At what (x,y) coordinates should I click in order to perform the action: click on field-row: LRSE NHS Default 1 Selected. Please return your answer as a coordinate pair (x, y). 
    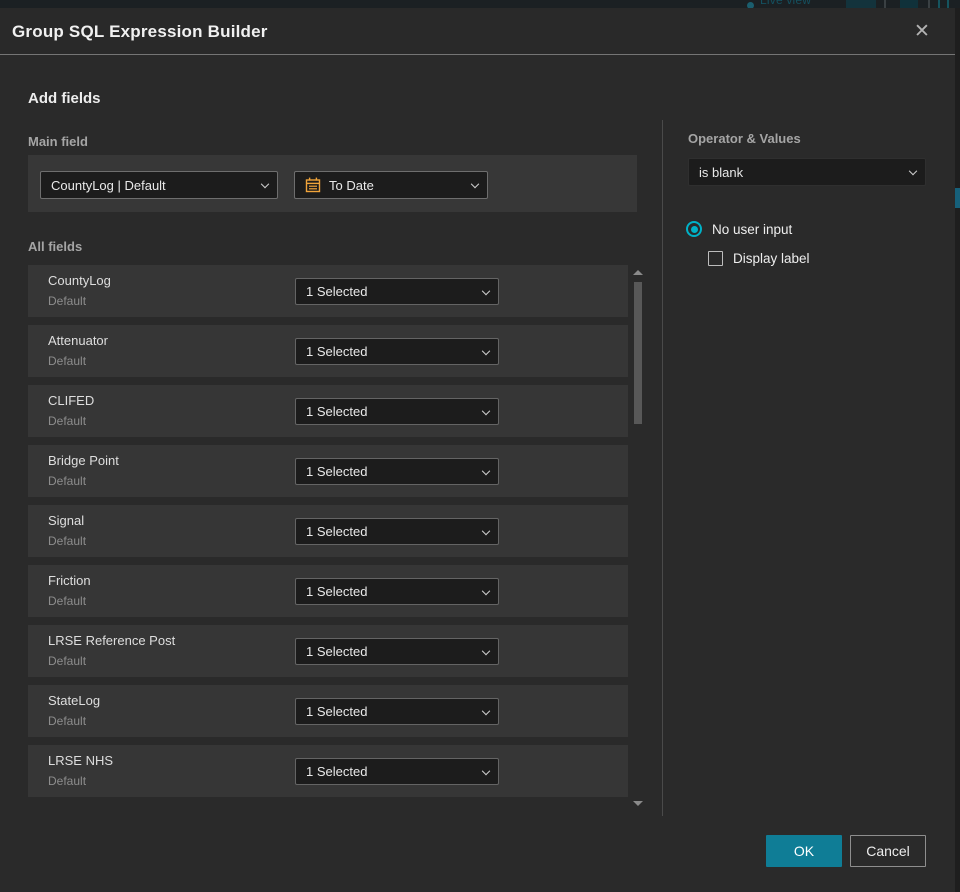
    Looking at the image, I should click on (328, 771).